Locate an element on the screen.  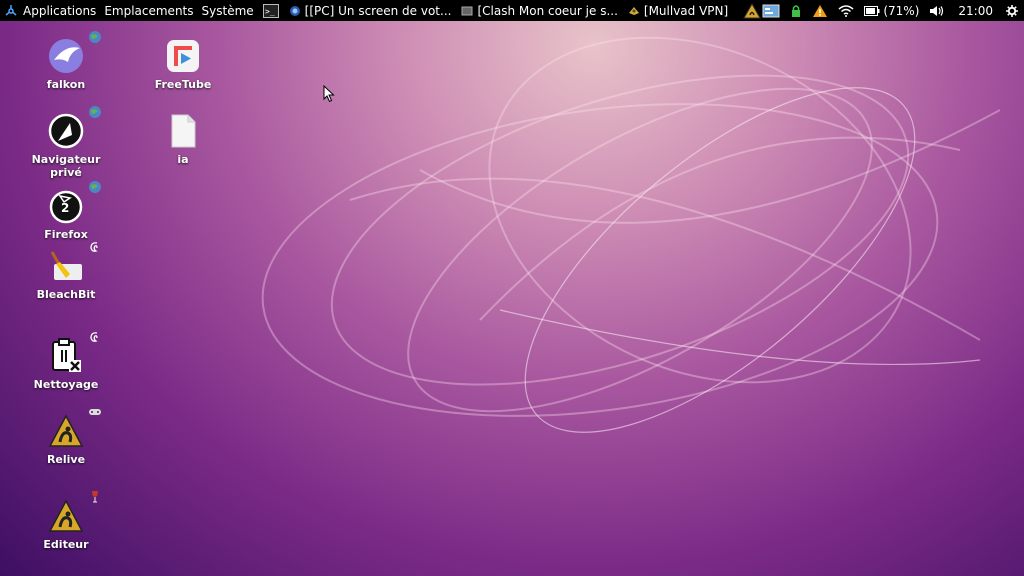
warning-triangle-icon is located at coordinates (752, 10).